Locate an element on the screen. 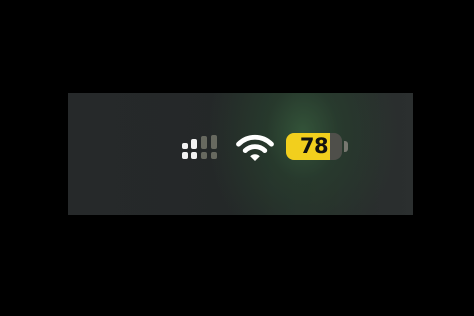 This screenshot has width=474, height=316. signal-bar-2-bottom is located at coordinates (194, 155).